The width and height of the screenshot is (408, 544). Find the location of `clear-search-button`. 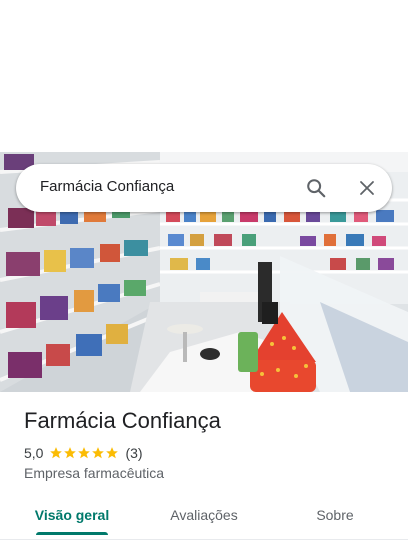

clear-search-button is located at coordinates (367, 188).